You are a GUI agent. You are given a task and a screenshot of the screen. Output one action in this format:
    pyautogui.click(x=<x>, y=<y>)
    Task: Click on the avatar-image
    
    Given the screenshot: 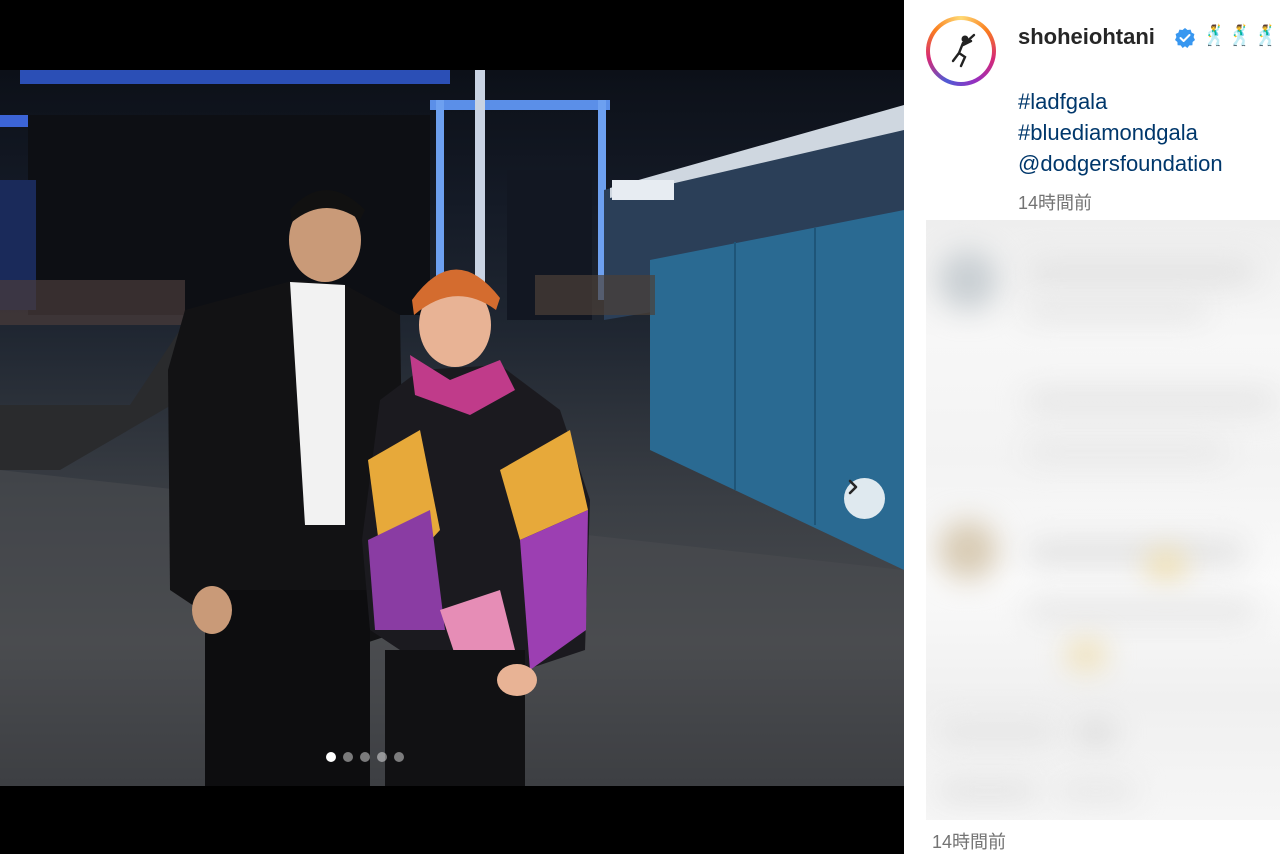 What is the action you would take?
    pyautogui.click(x=961, y=51)
    